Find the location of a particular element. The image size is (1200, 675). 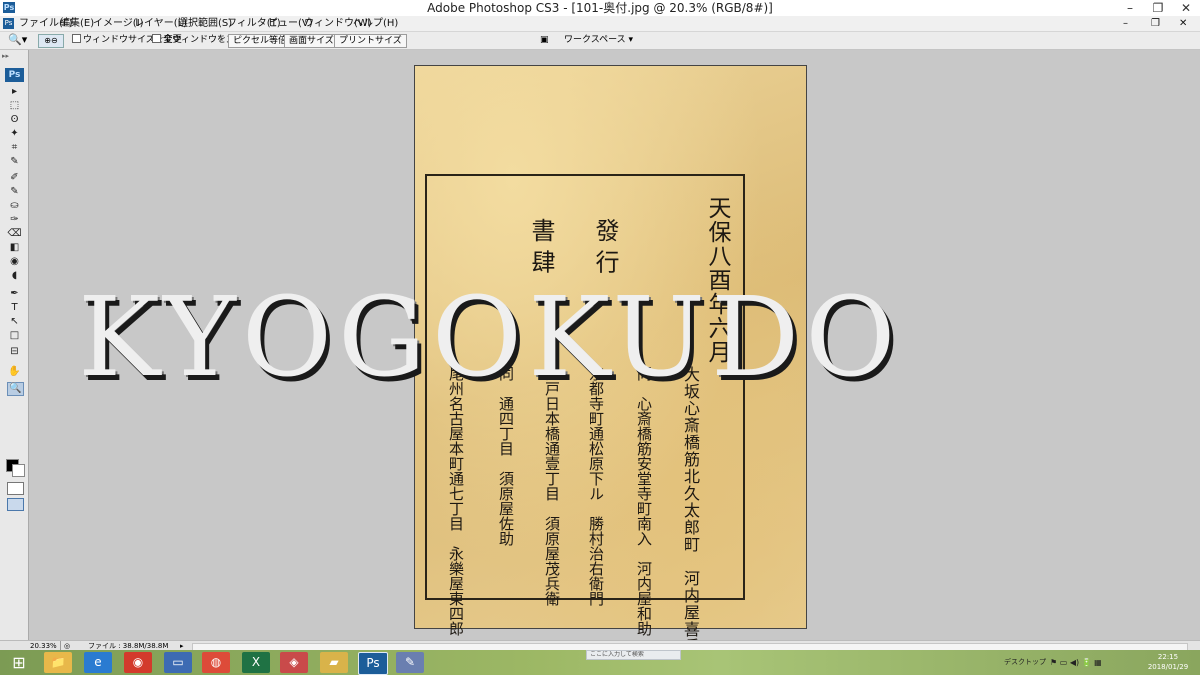

clock-date: 2018/01/29 is located at coordinates (1168, 667).